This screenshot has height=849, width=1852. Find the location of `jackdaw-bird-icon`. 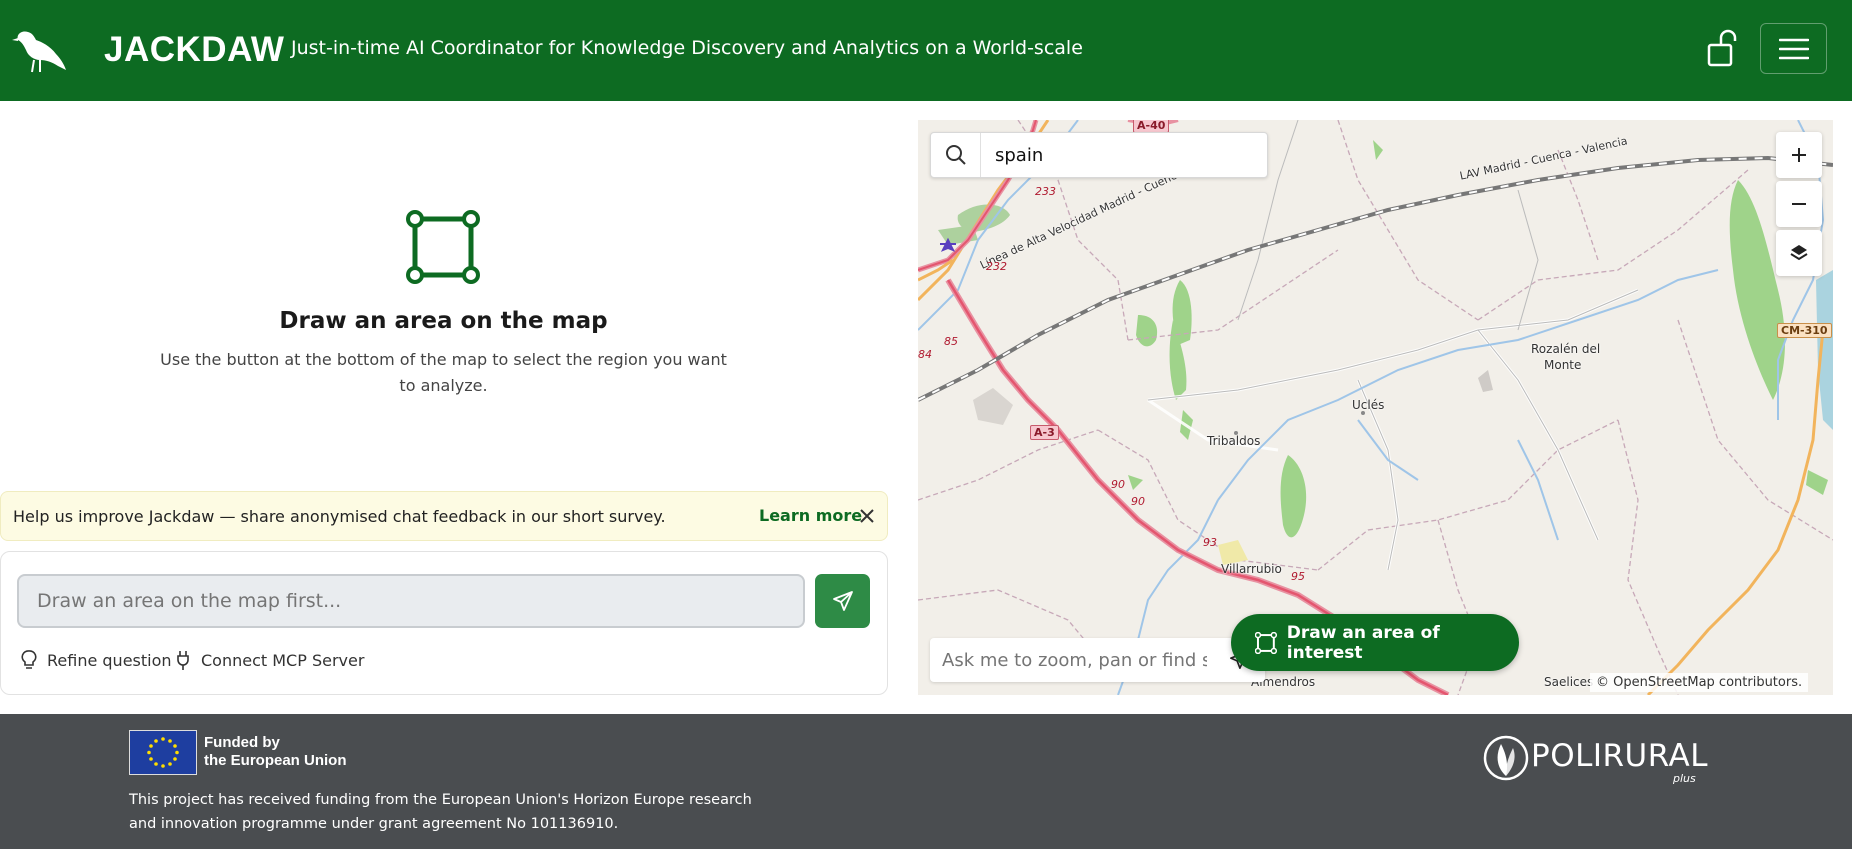

jackdaw-bird-icon is located at coordinates (40, 48).